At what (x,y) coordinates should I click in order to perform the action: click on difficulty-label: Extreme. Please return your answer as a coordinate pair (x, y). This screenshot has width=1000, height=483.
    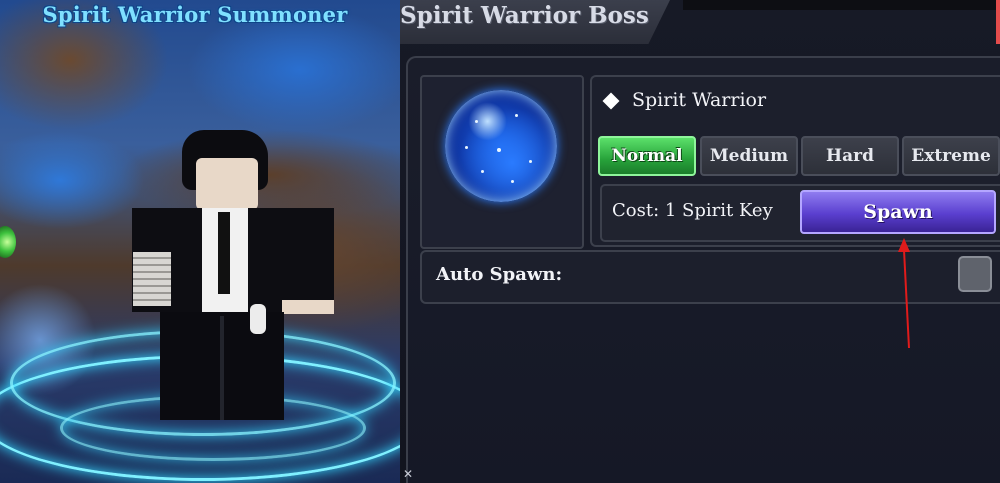
    Looking at the image, I should click on (951, 156).